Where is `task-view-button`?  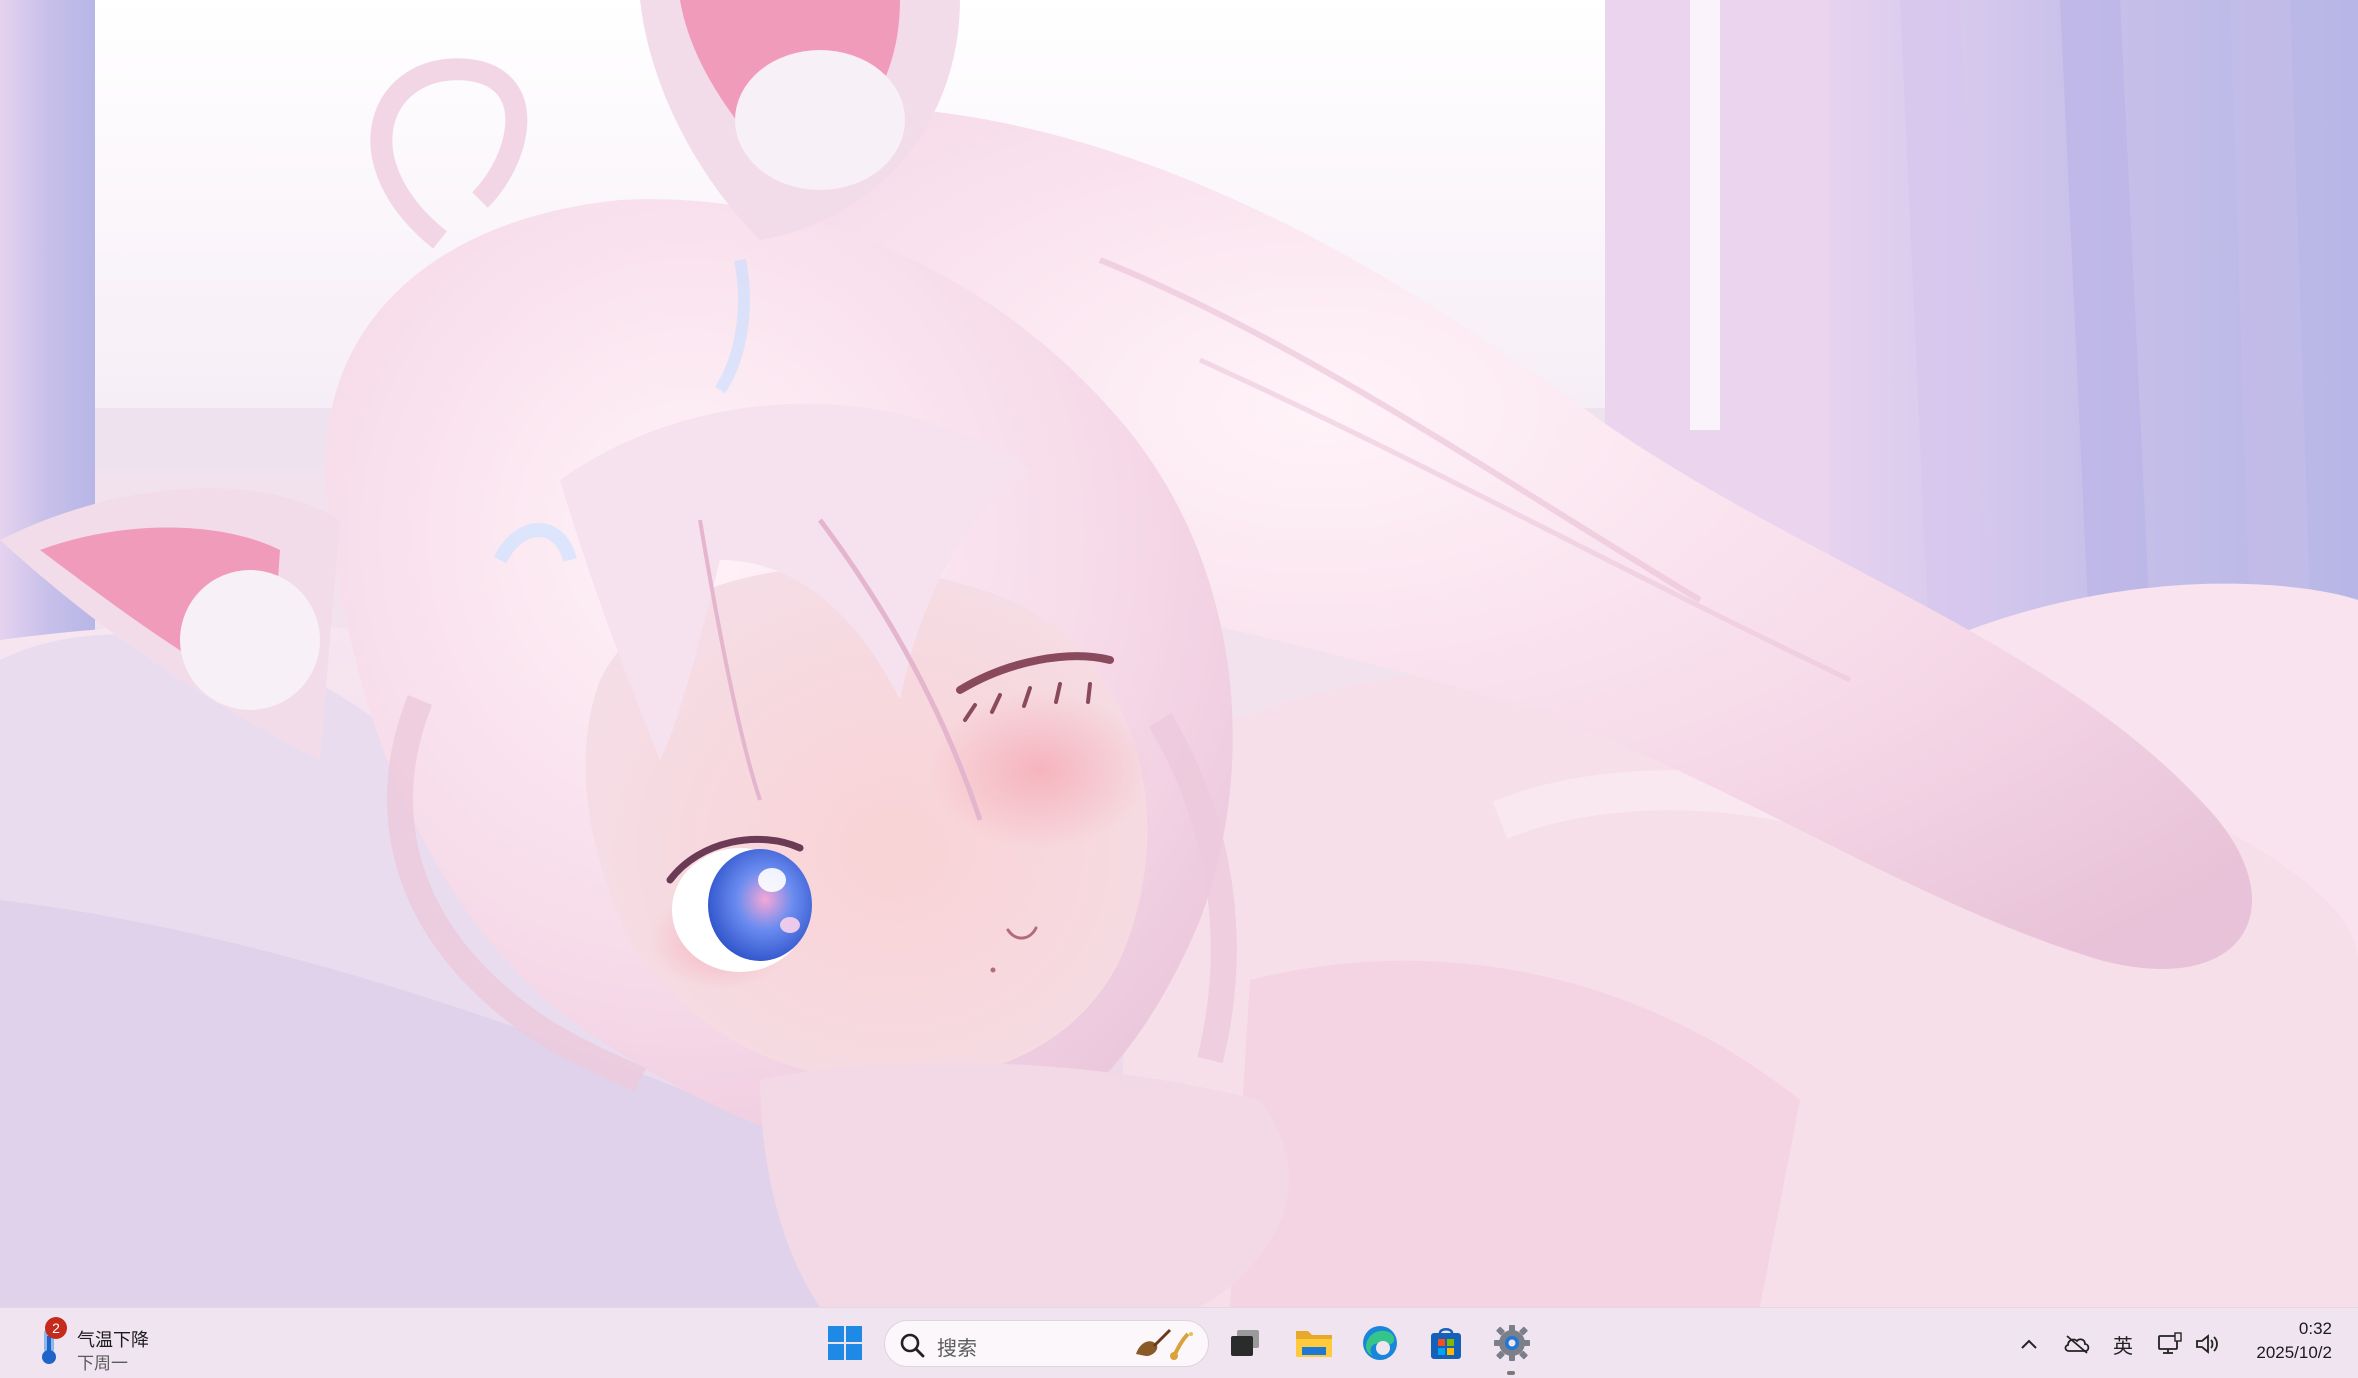
task-view-button is located at coordinates (1245, 1343).